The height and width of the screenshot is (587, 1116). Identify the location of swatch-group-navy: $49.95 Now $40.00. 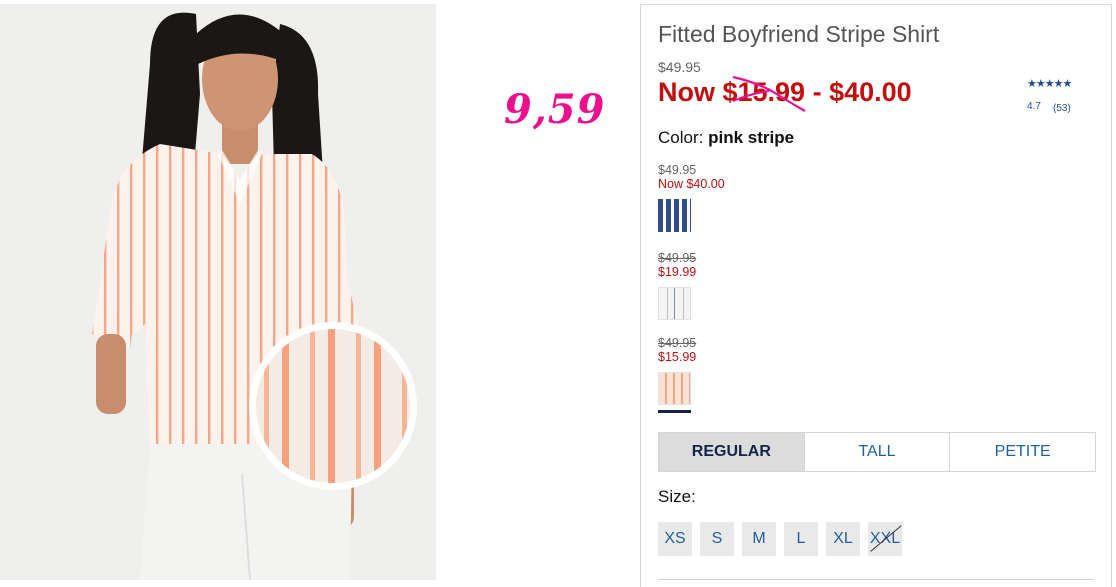
(691, 197).